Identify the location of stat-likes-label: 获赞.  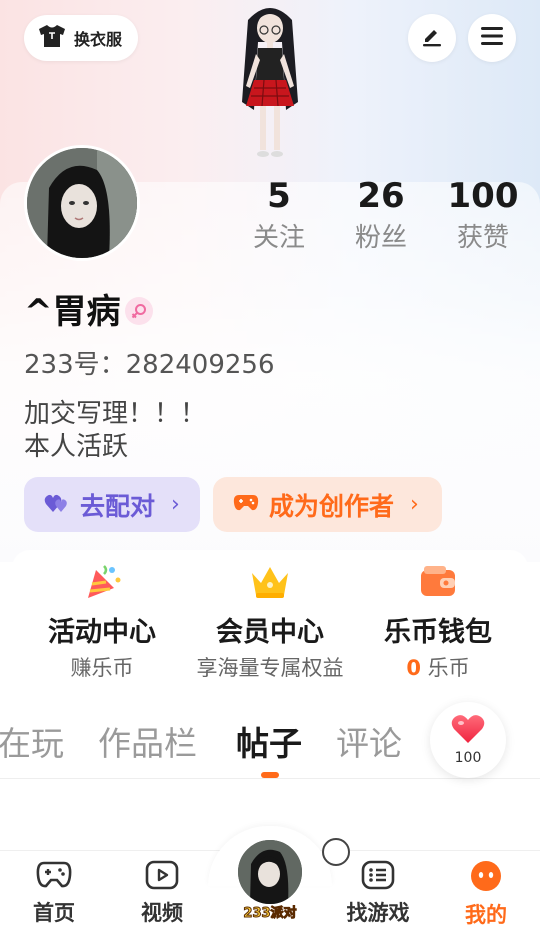
(482, 238).